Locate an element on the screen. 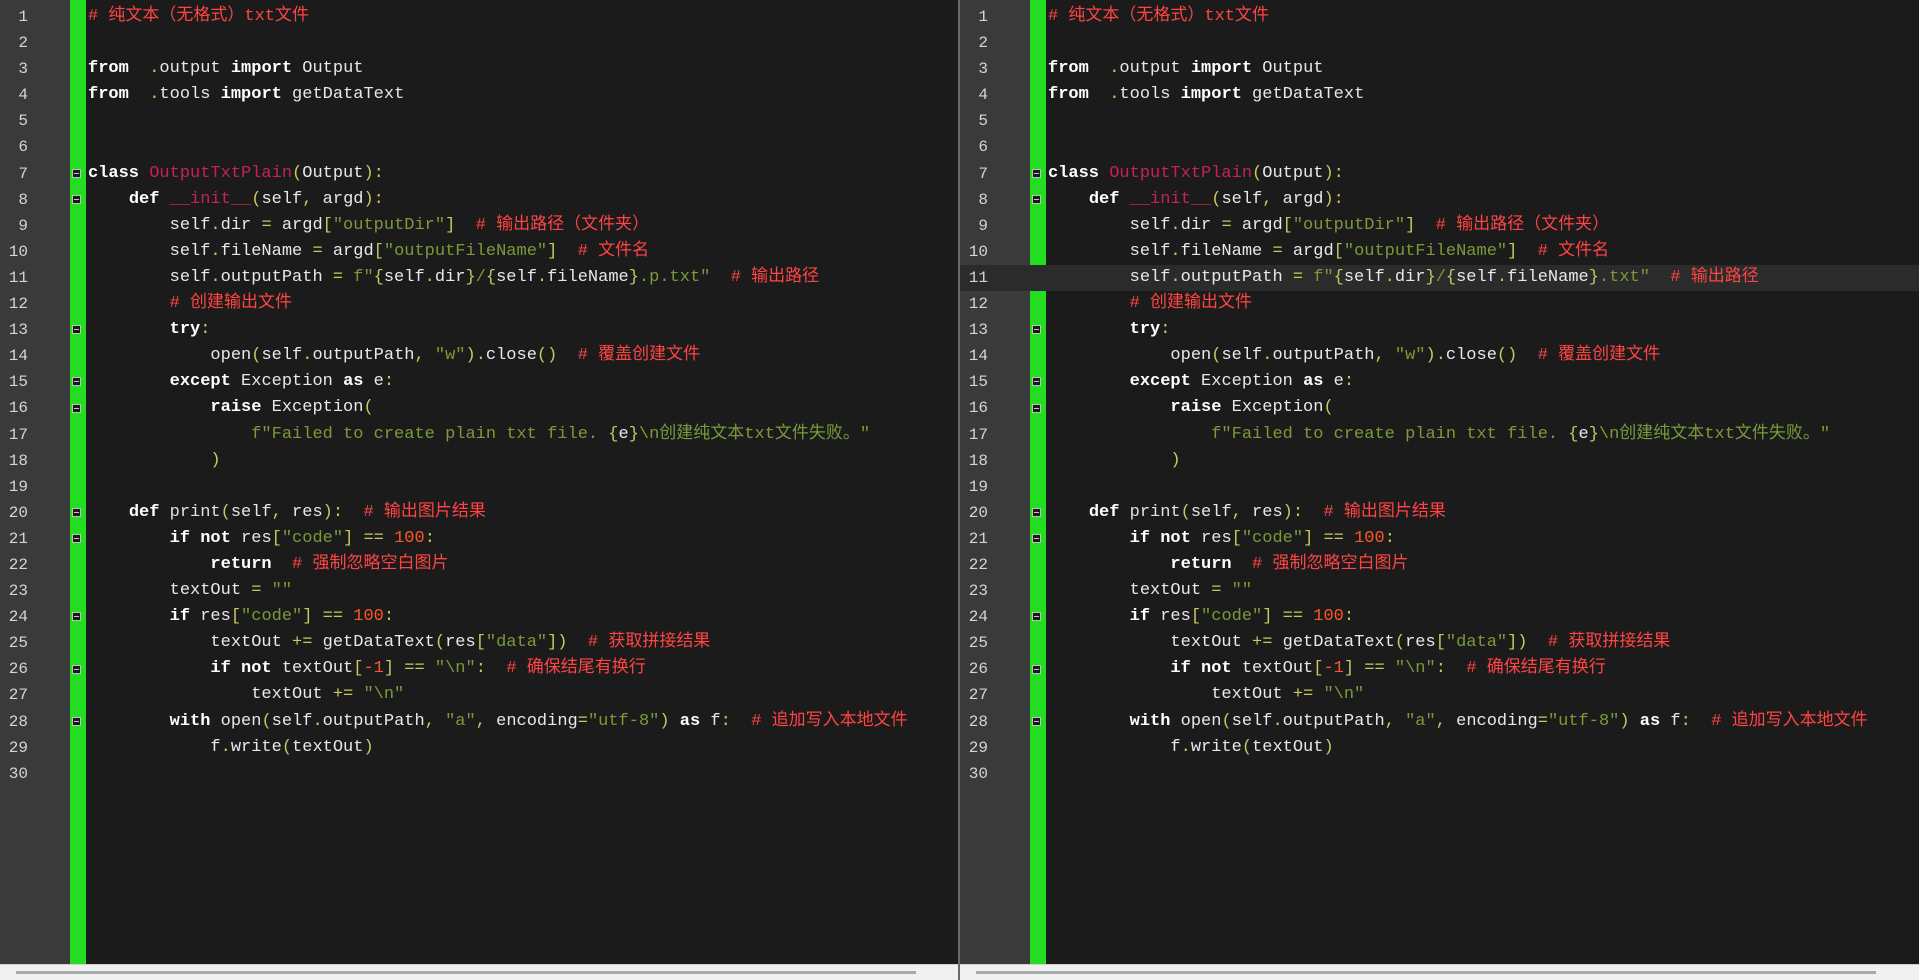 The height and width of the screenshot is (980, 1919). code-text: self.dir = argd["outputDir"] # 输出路径（文件夹） is located at coordinates (368, 226).